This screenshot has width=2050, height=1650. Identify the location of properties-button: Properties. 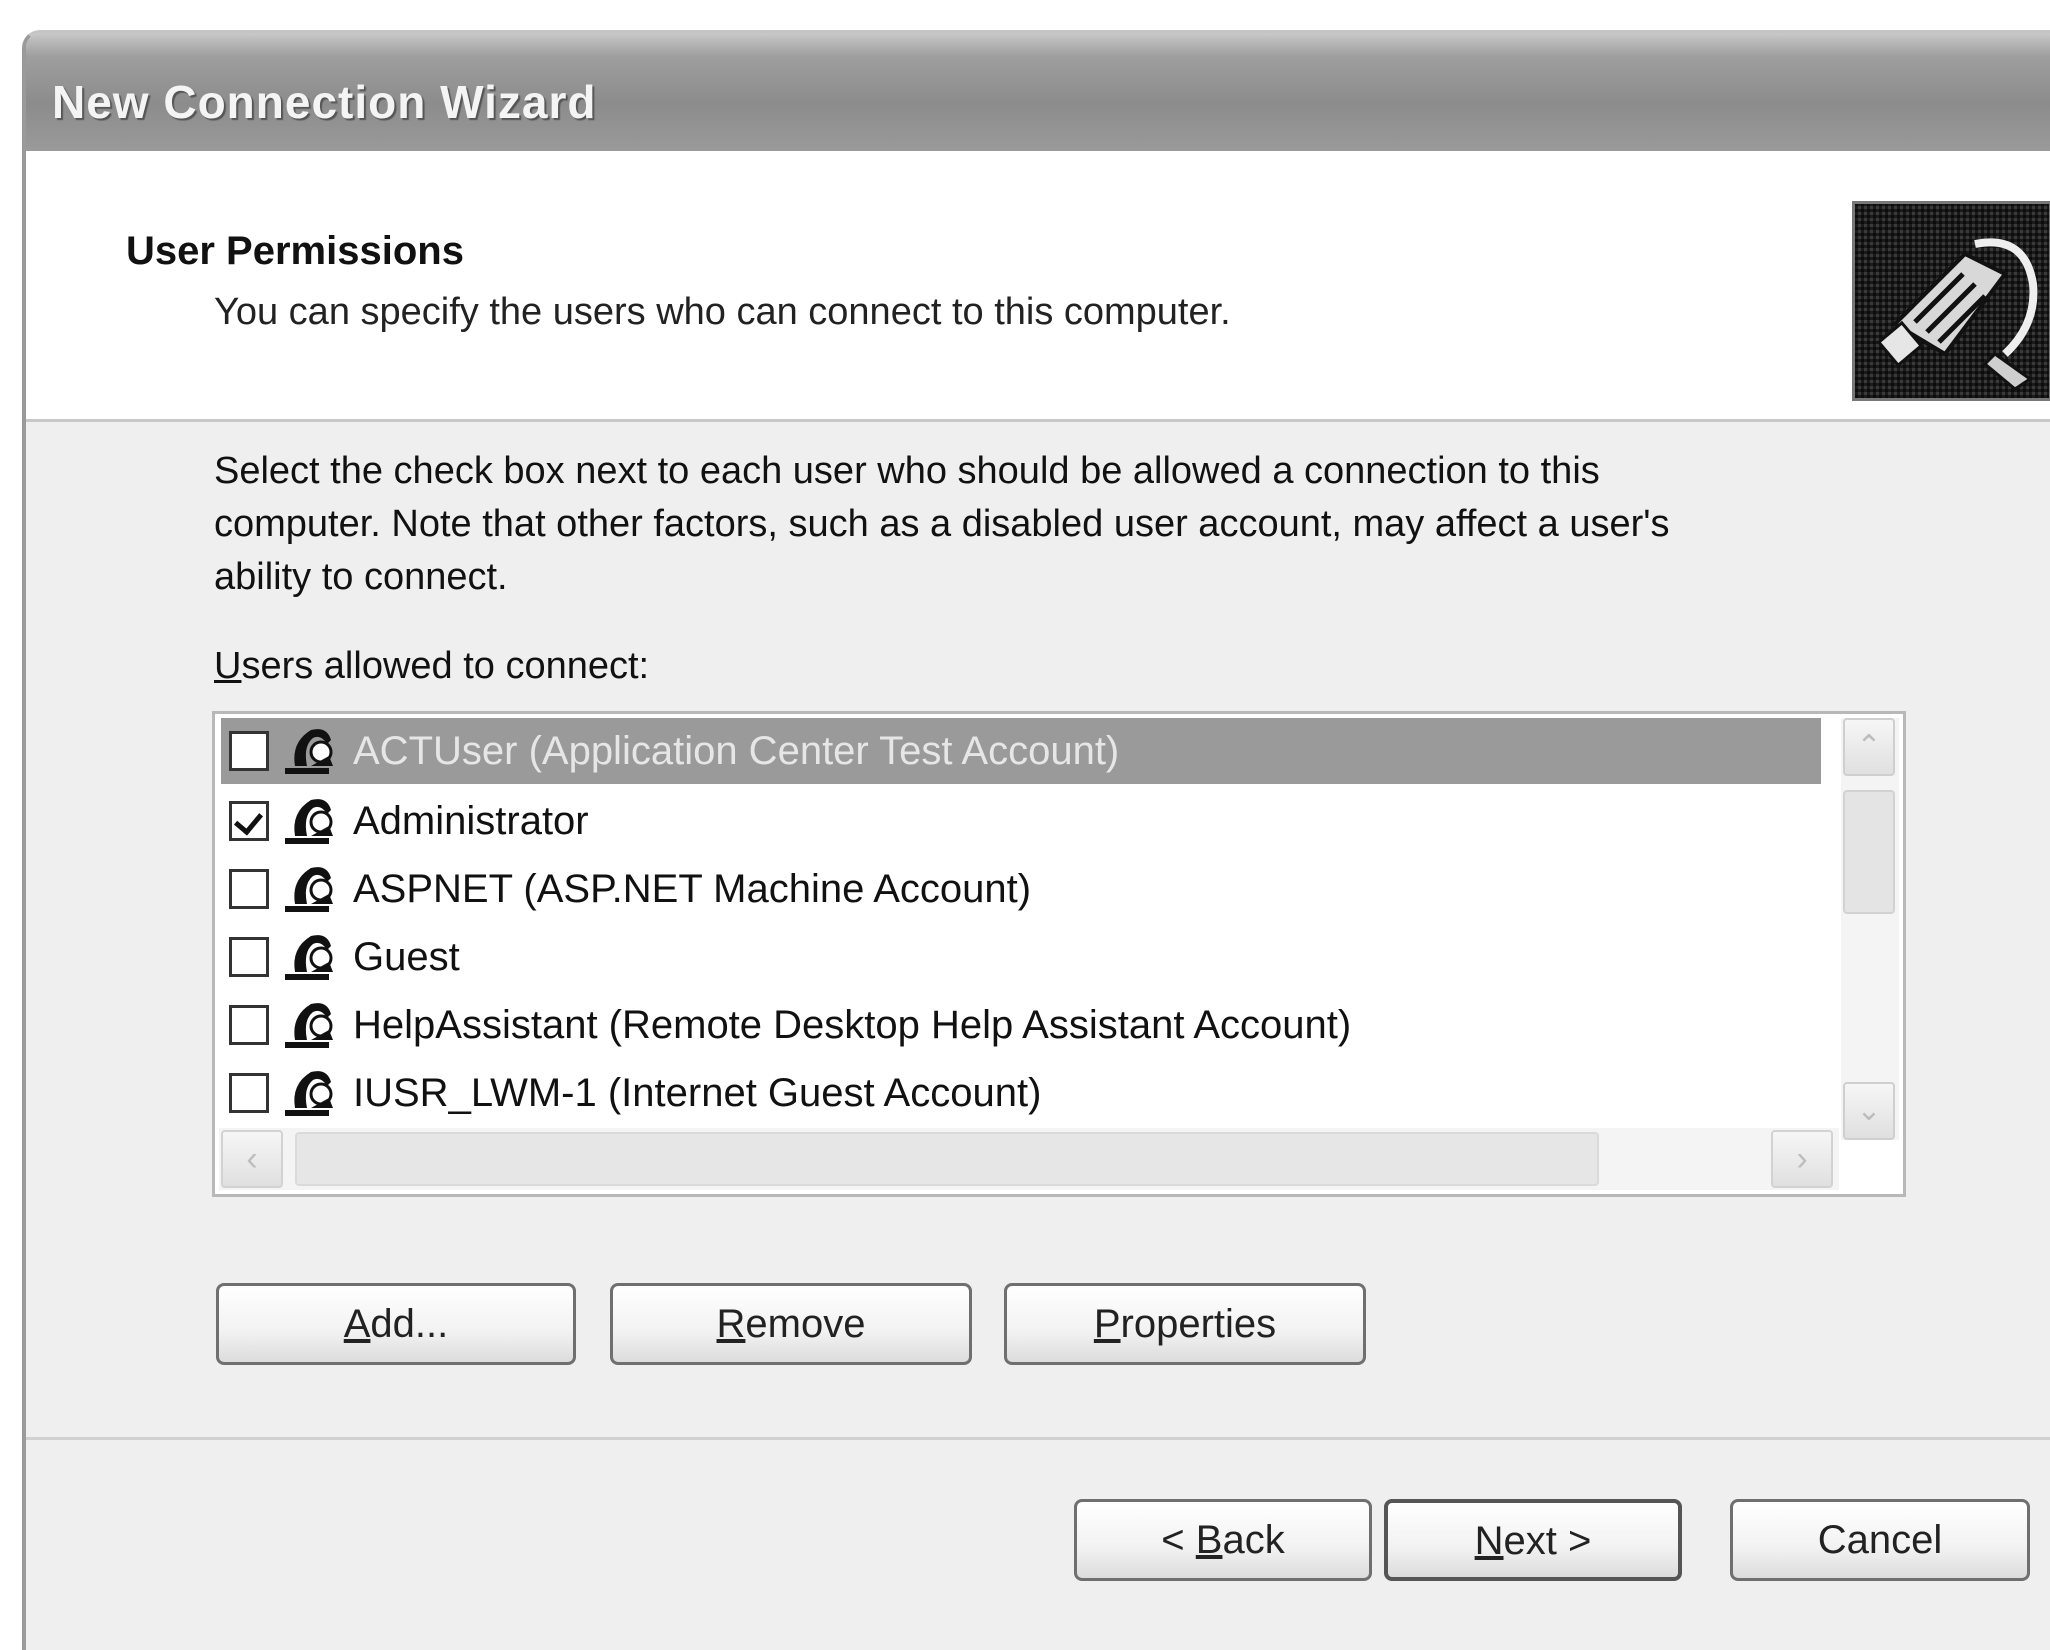
(1185, 1324).